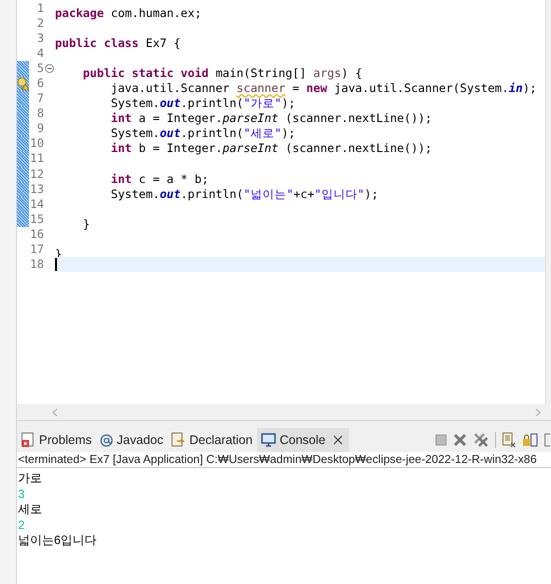  What do you see at coordinates (222, 73) in the screenshot?
I see `code-line: public static void main(String[] args) {` at bounding box center [222, 73].